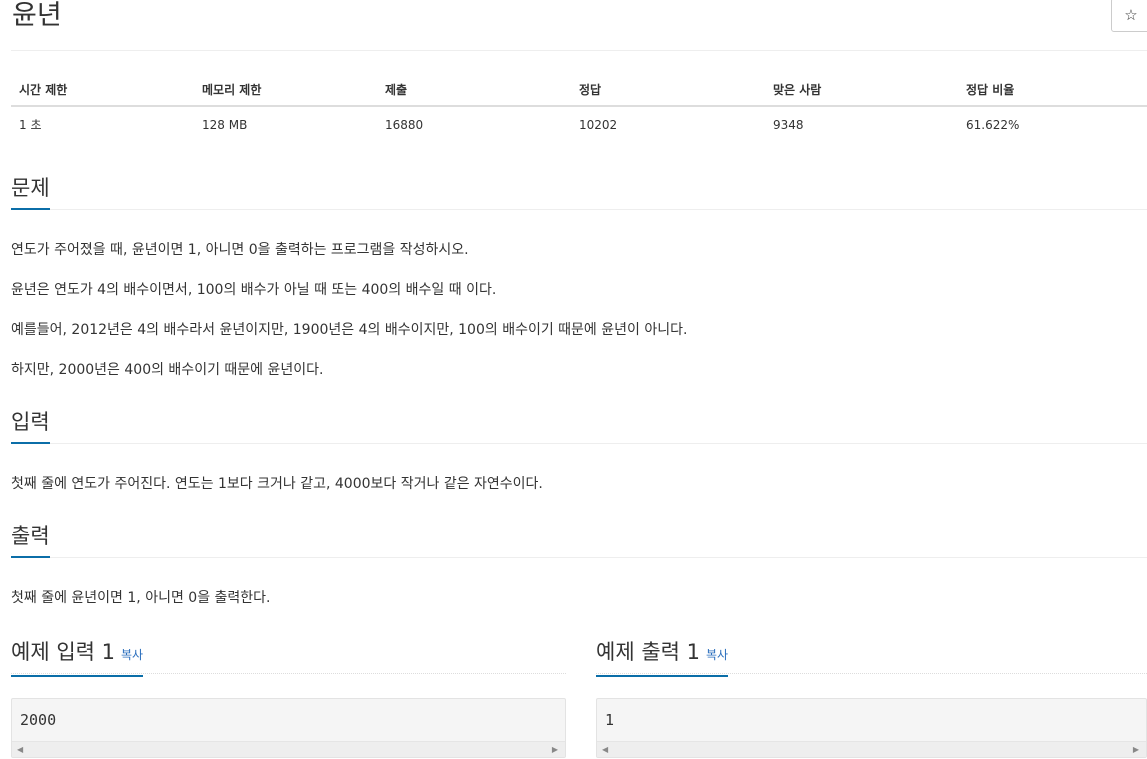 The image size is (1147, 759). What do you see at coordinates (598, 124) in the screenshot?
I see `value-accepted: 10202` at bounding box center [598, 124].